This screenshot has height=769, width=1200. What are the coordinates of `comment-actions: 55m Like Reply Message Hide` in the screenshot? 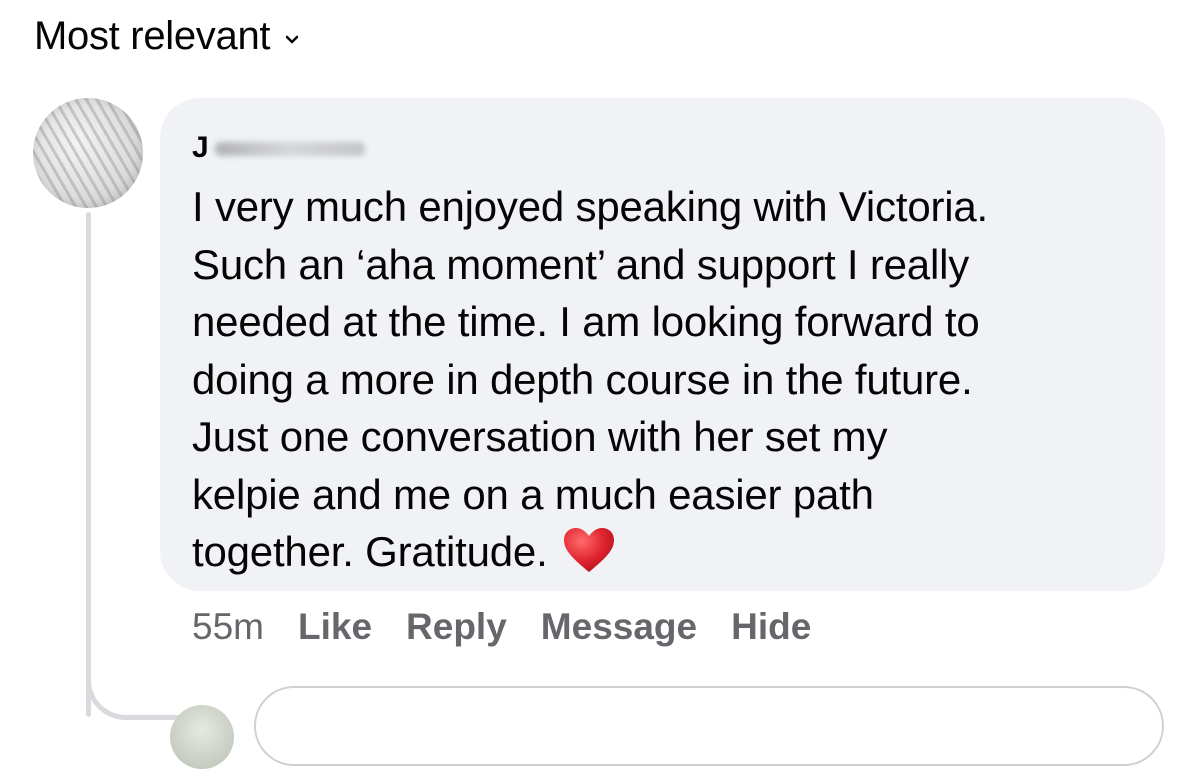 It's located at (501, 627).